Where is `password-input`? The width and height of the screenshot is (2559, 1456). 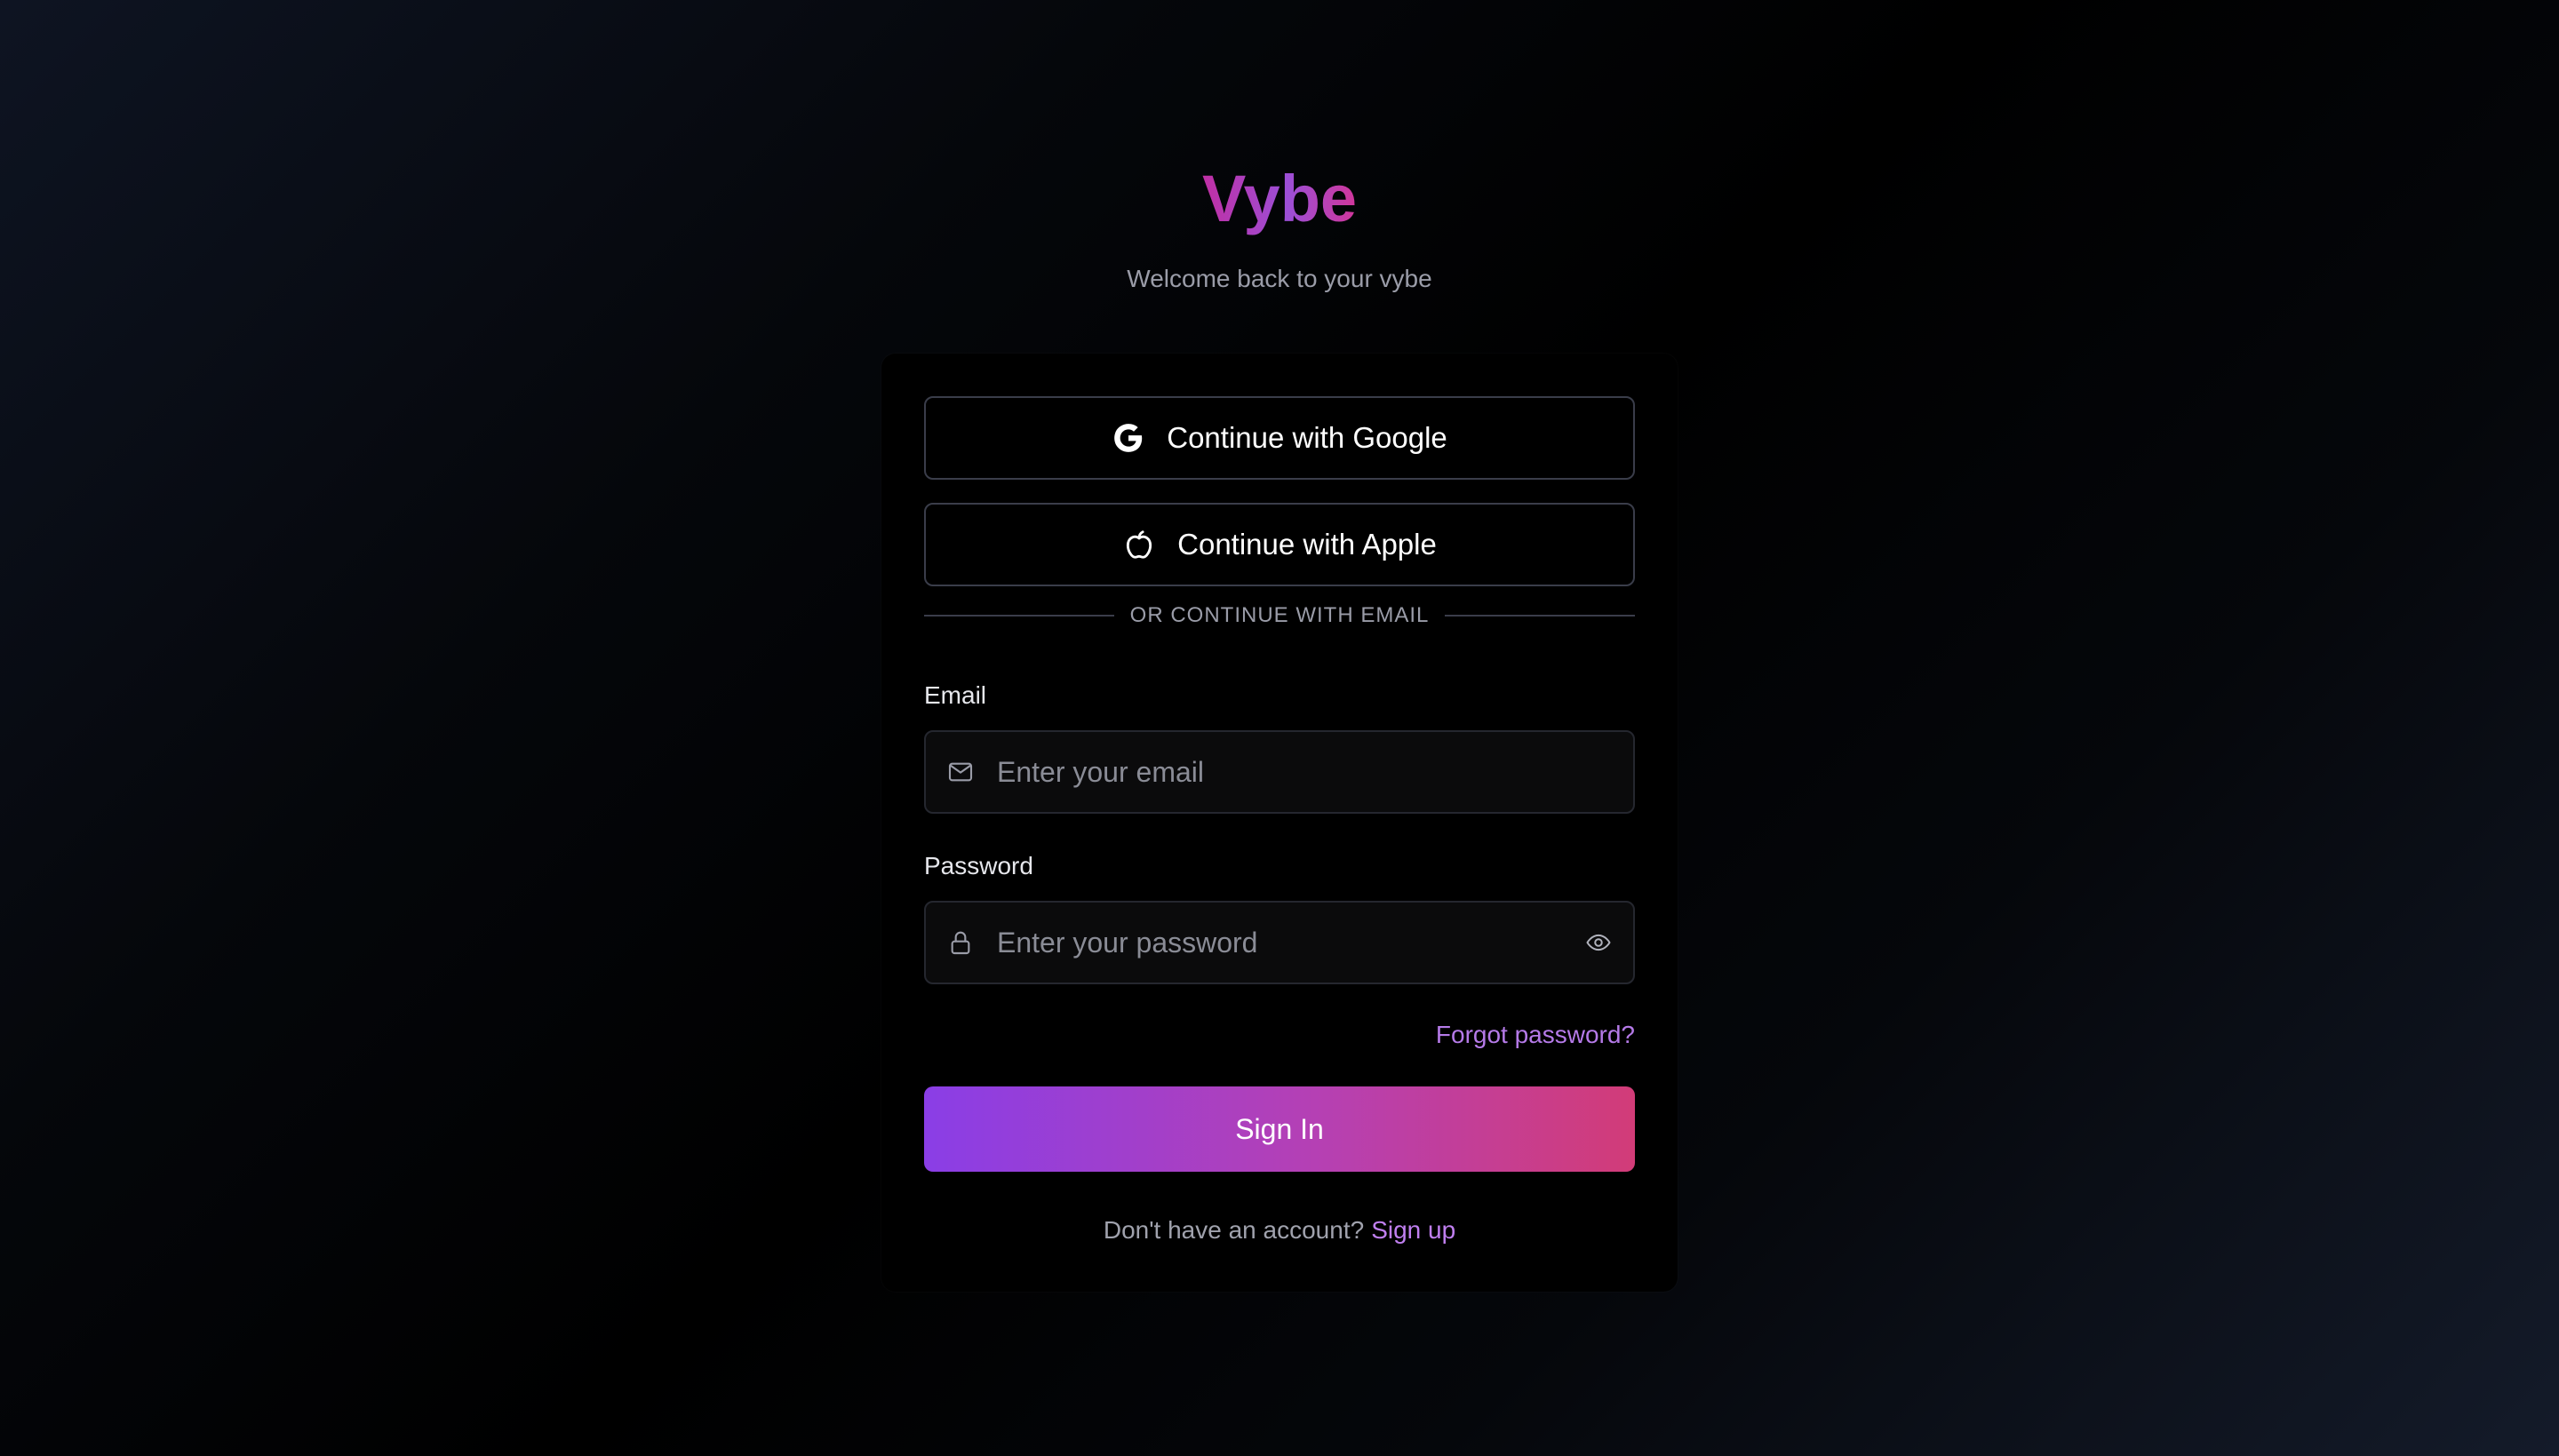
password-input is located at coordinates (1289, 942).